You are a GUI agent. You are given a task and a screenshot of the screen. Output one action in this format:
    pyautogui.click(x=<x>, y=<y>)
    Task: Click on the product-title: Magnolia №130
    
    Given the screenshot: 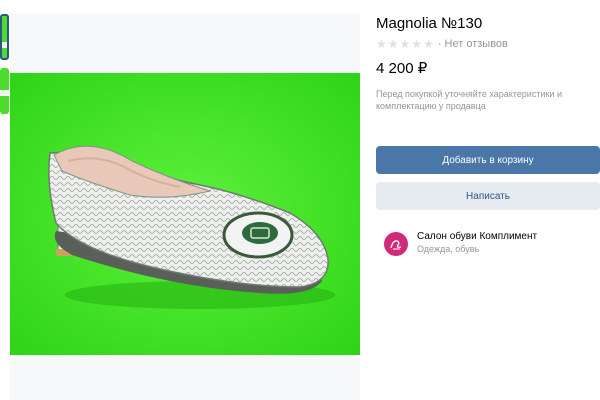 What is the action you would take?
    pyautogui.click(x=429, y=23)
    